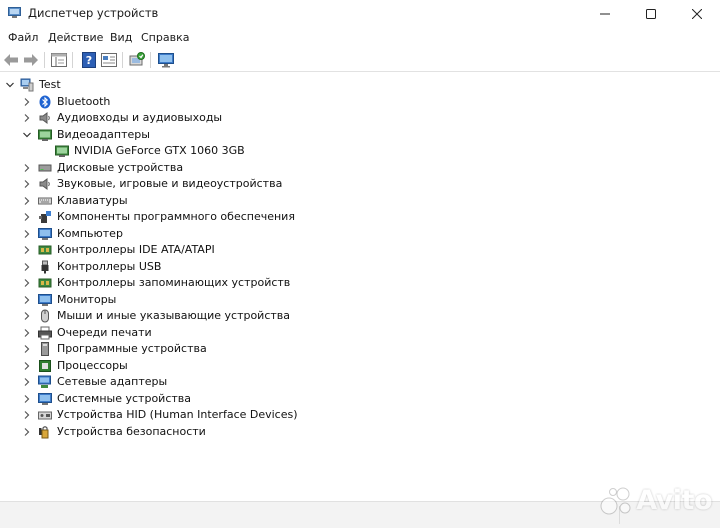  Describe the element at coordinates (75, 37) in the screenshot. I see `menu-action: Действие` at that location.